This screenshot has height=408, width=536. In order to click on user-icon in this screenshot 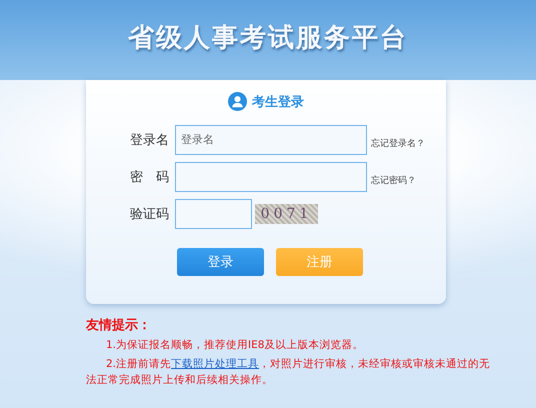, I will do `click(237, 101)`.